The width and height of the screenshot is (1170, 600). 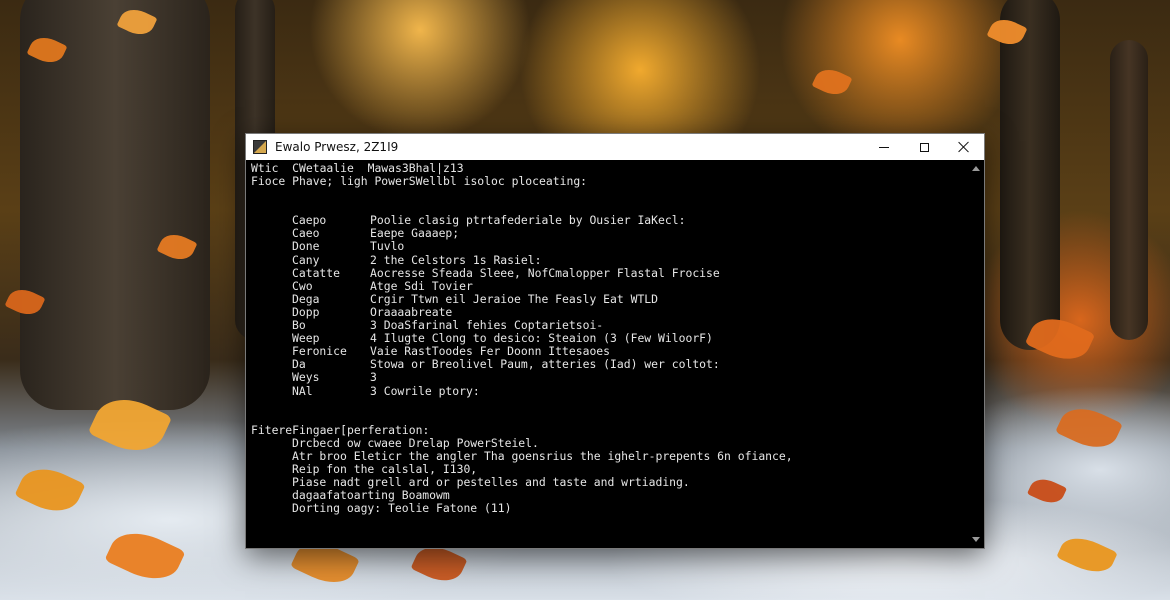 I want to click on command-description: Atge Sdi Tovier, so click(x=421, y=285).